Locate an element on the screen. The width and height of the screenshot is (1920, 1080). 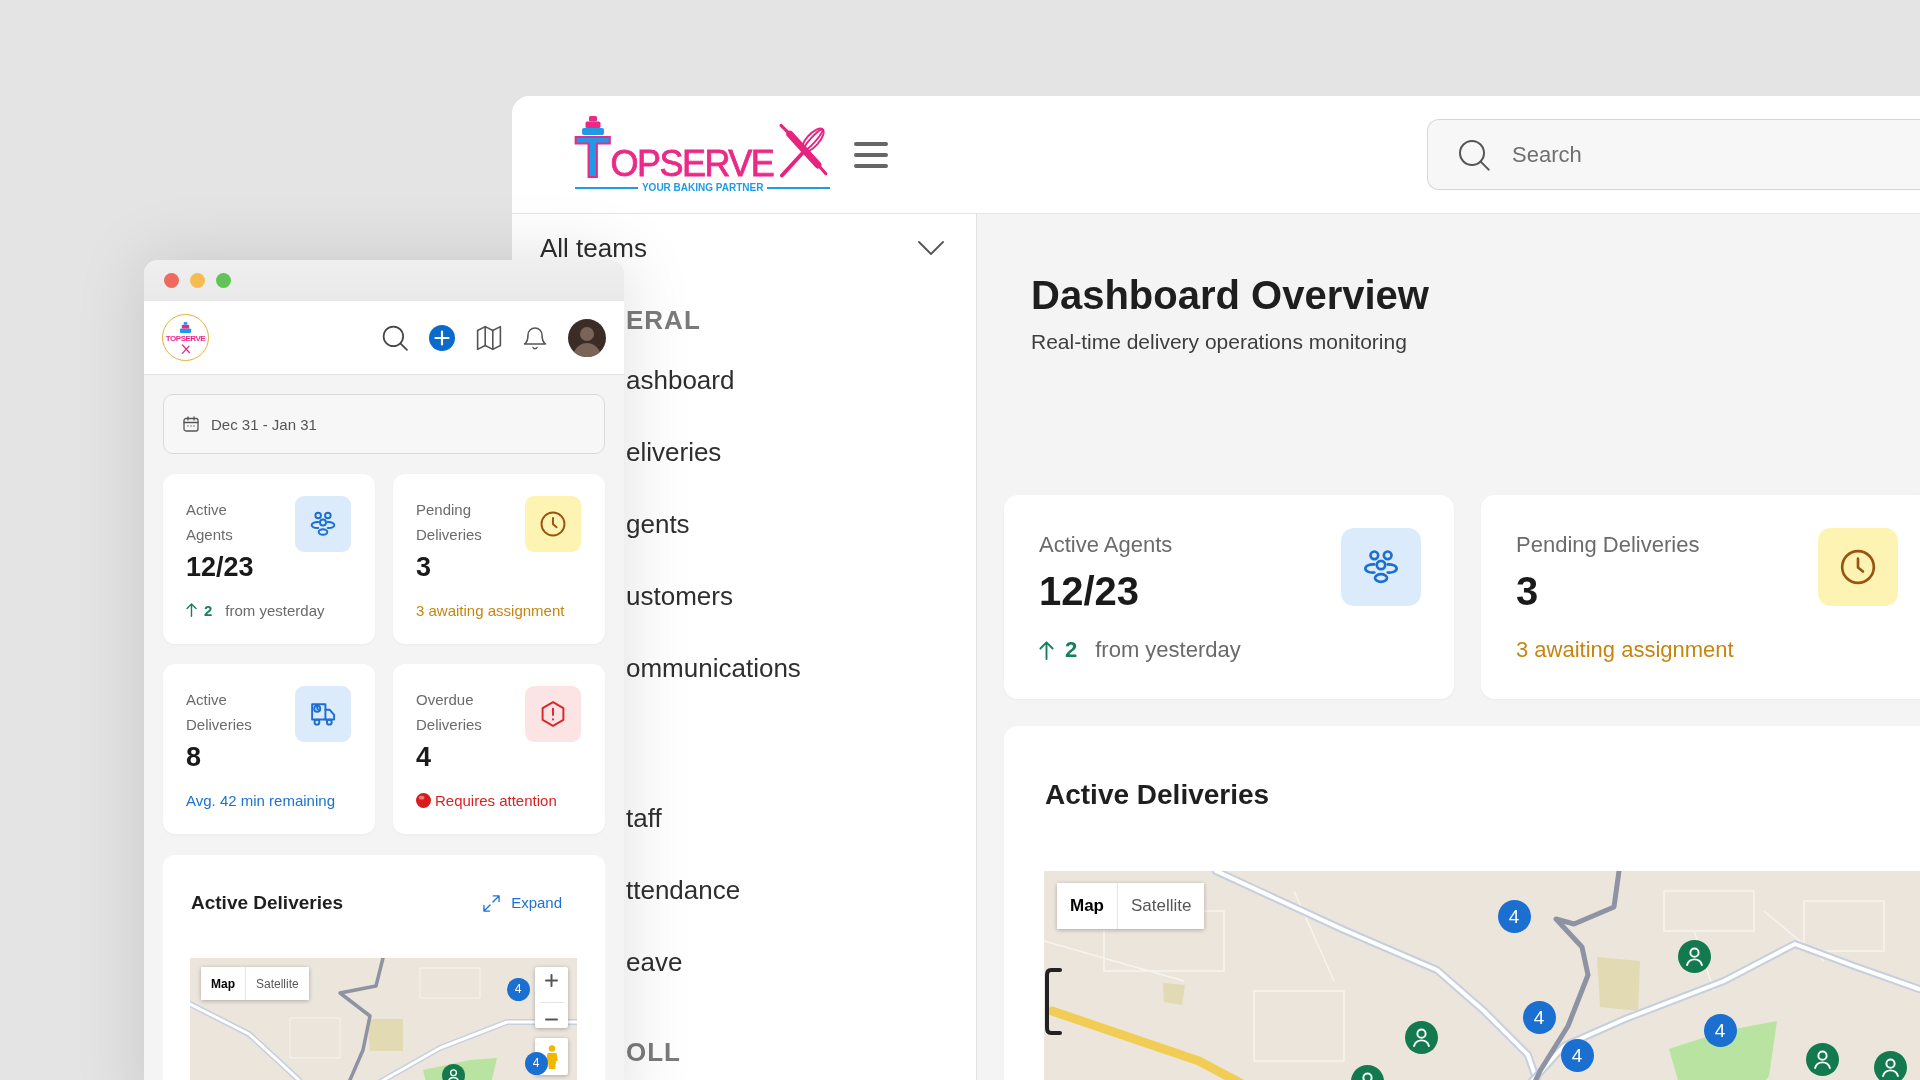
expand-link: Expand is located at coordinates (522, 903).